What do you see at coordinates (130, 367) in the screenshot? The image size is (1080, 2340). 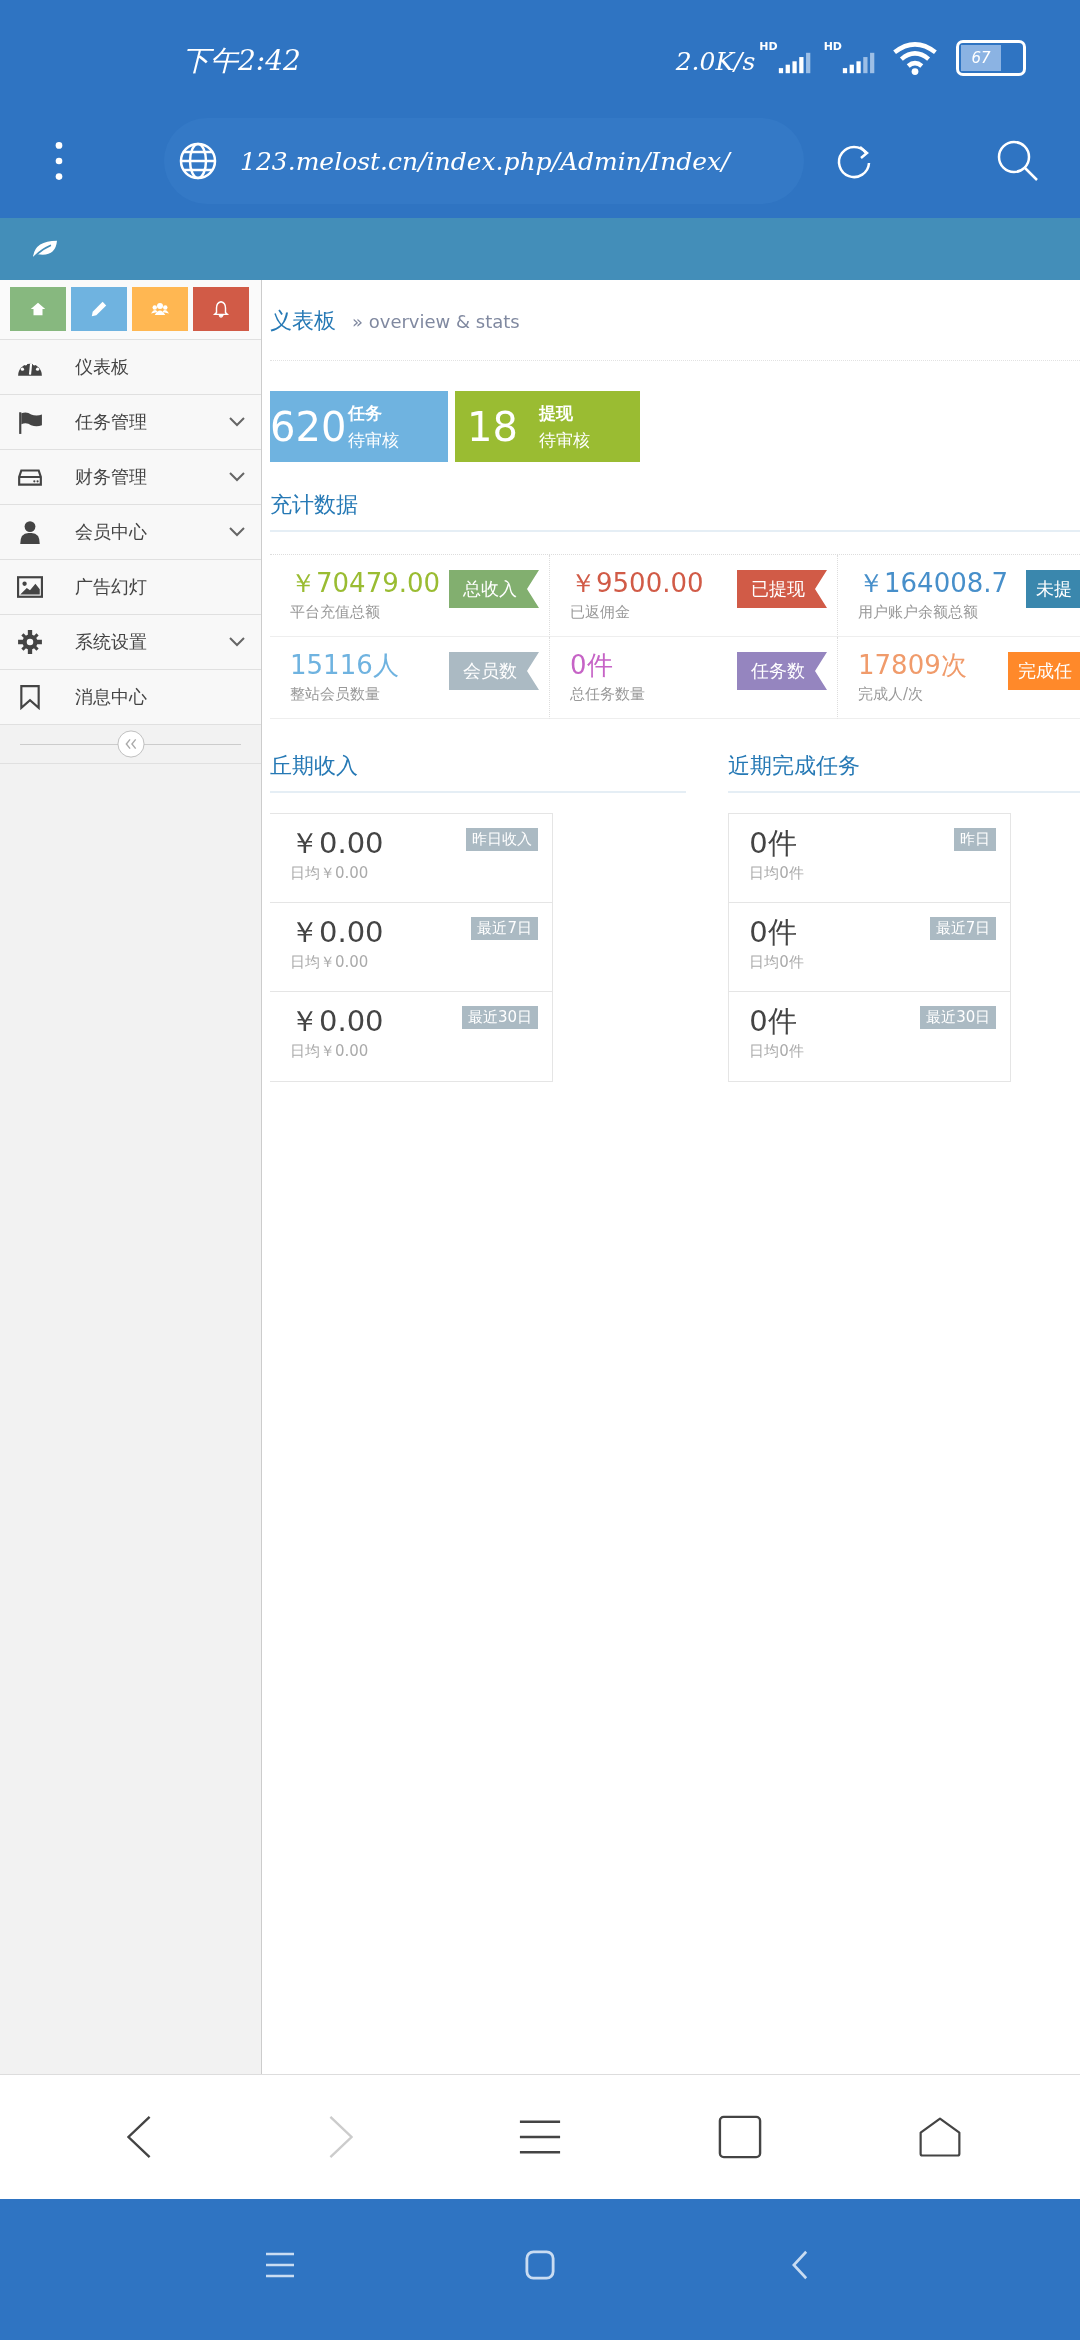 I see `menu-item: 仪表板` at bounding box center [130, 367].